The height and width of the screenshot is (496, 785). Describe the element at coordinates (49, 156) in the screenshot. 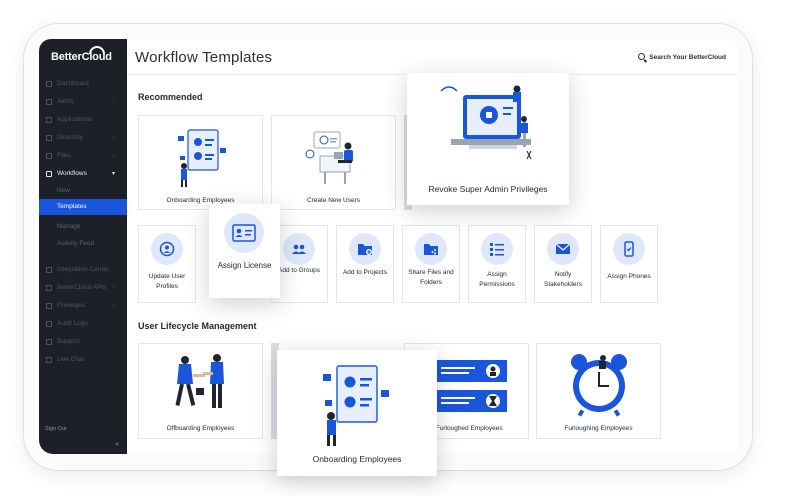

I see `files-icon` at that location.